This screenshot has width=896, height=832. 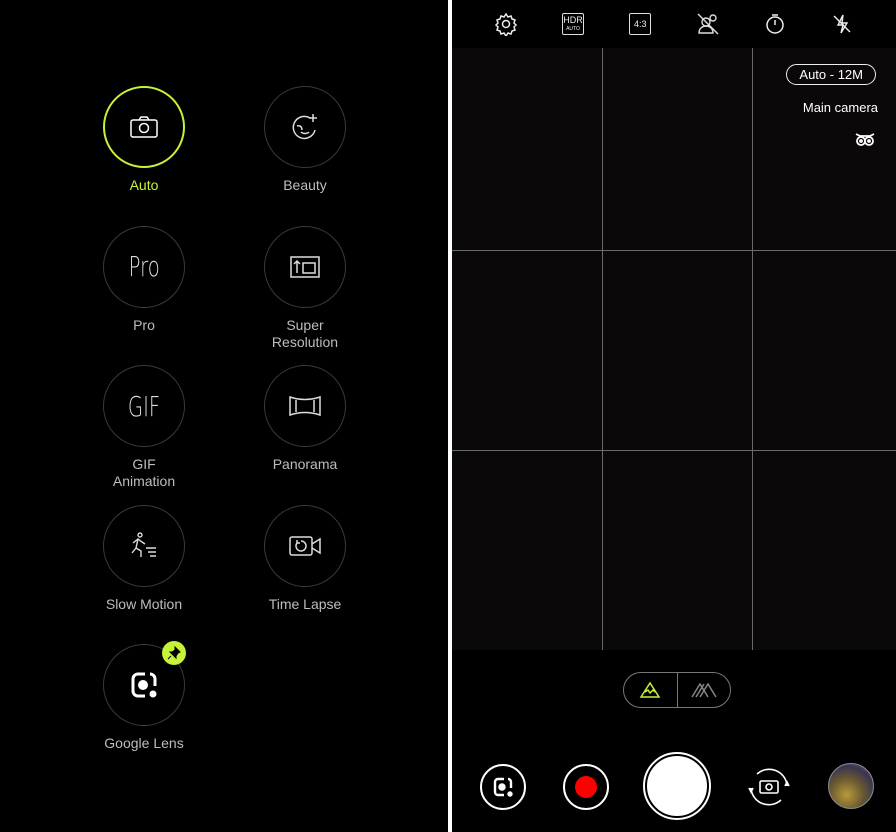 I want to click on mode-gif-animation: GIF GIF Animation, so click(x=144, y=427).